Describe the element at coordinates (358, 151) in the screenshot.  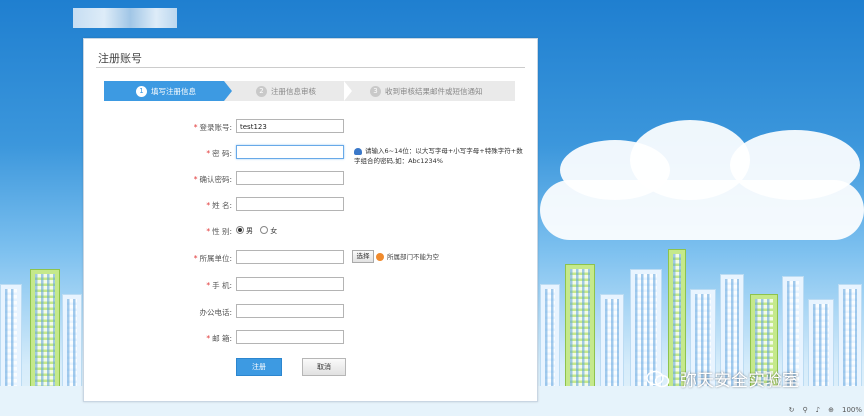
I see `cloud-info-icon` at that location.